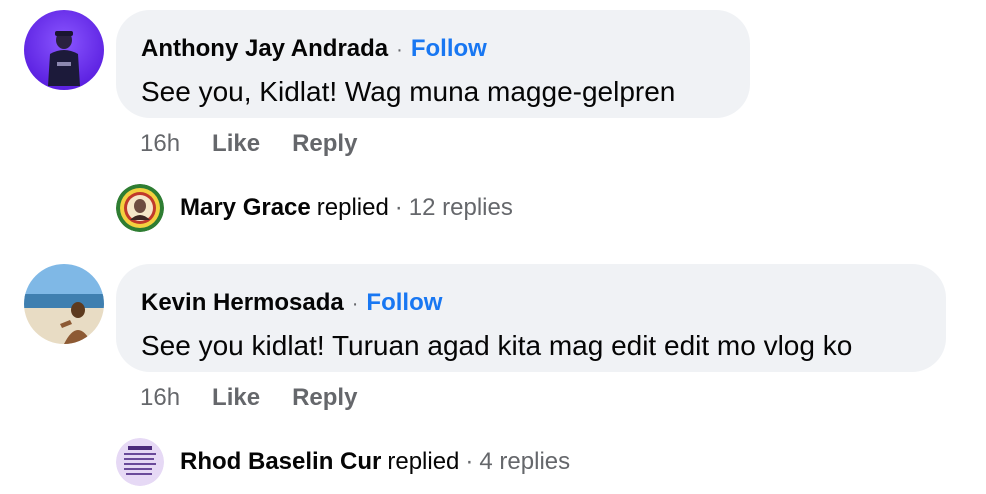 The height and width of the screenshot is (494, 986). What do you see at coordinates (281, 461) in the screenshot?
I see `reply-author: Rhod Baselin Cur` at bounding box center [281, 461].